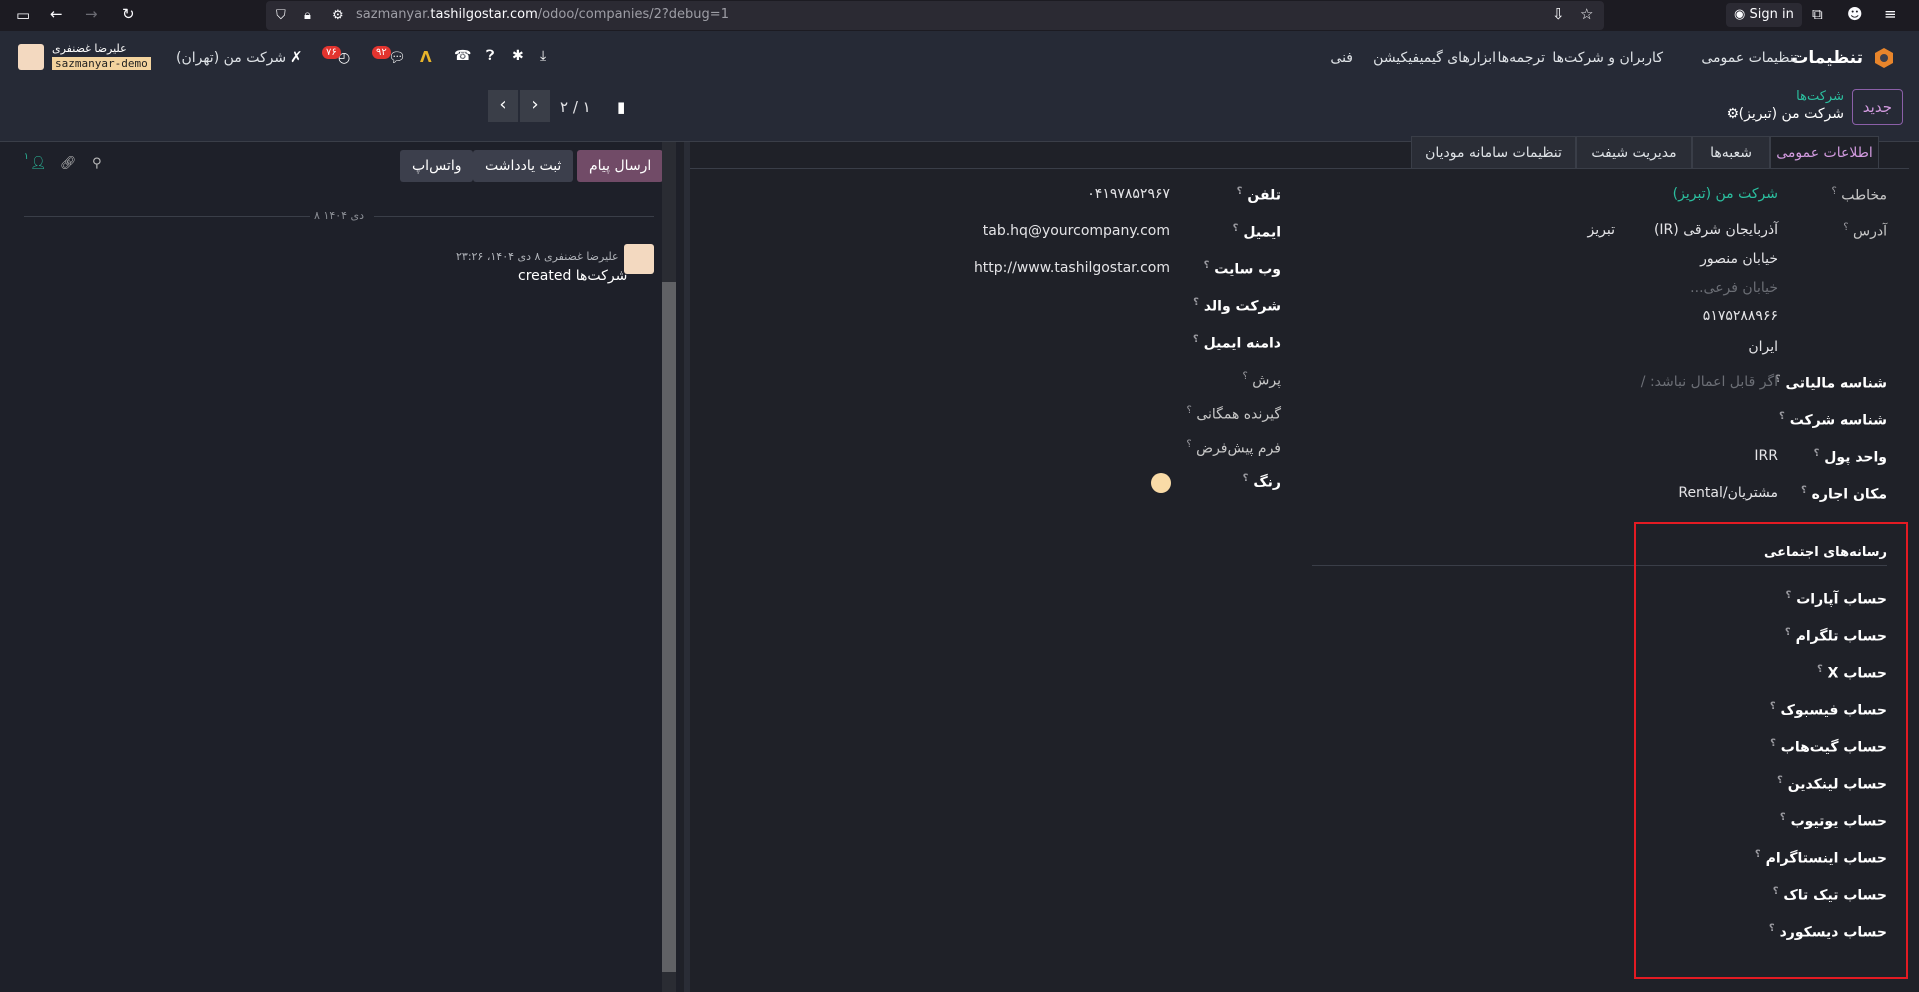 The height and width of the screenshot is (992, 1919). I want to click on default-form-label: فرم پیش‌فرض ؟, so click(1233, 448).